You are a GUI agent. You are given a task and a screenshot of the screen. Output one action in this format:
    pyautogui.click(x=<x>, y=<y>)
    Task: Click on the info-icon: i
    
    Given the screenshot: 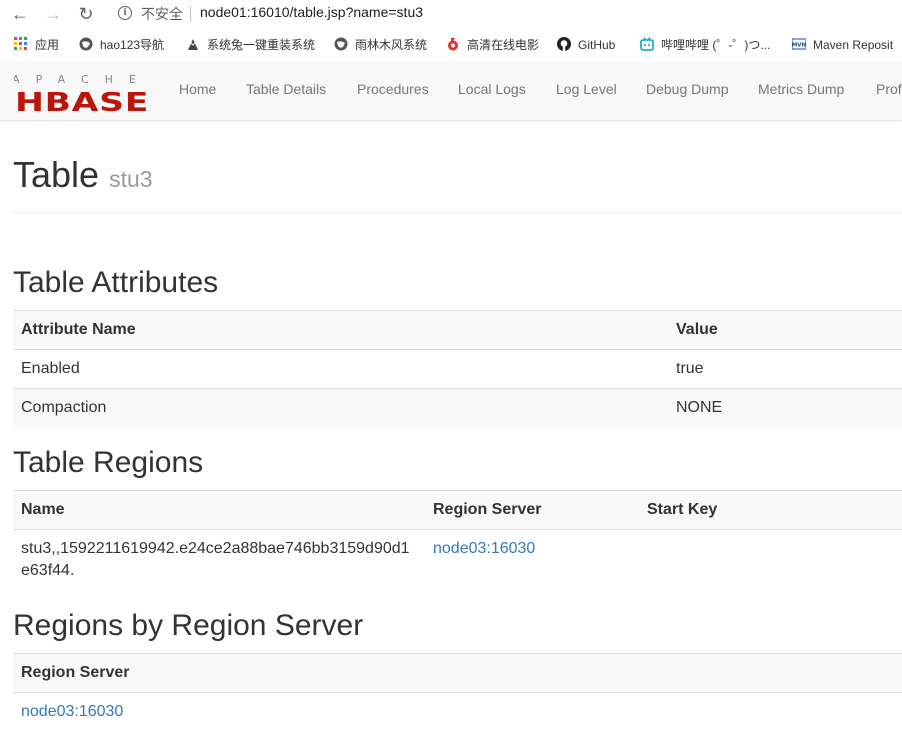 What is the action you would take?
    pyautogui.click(x=125, y=13)
    